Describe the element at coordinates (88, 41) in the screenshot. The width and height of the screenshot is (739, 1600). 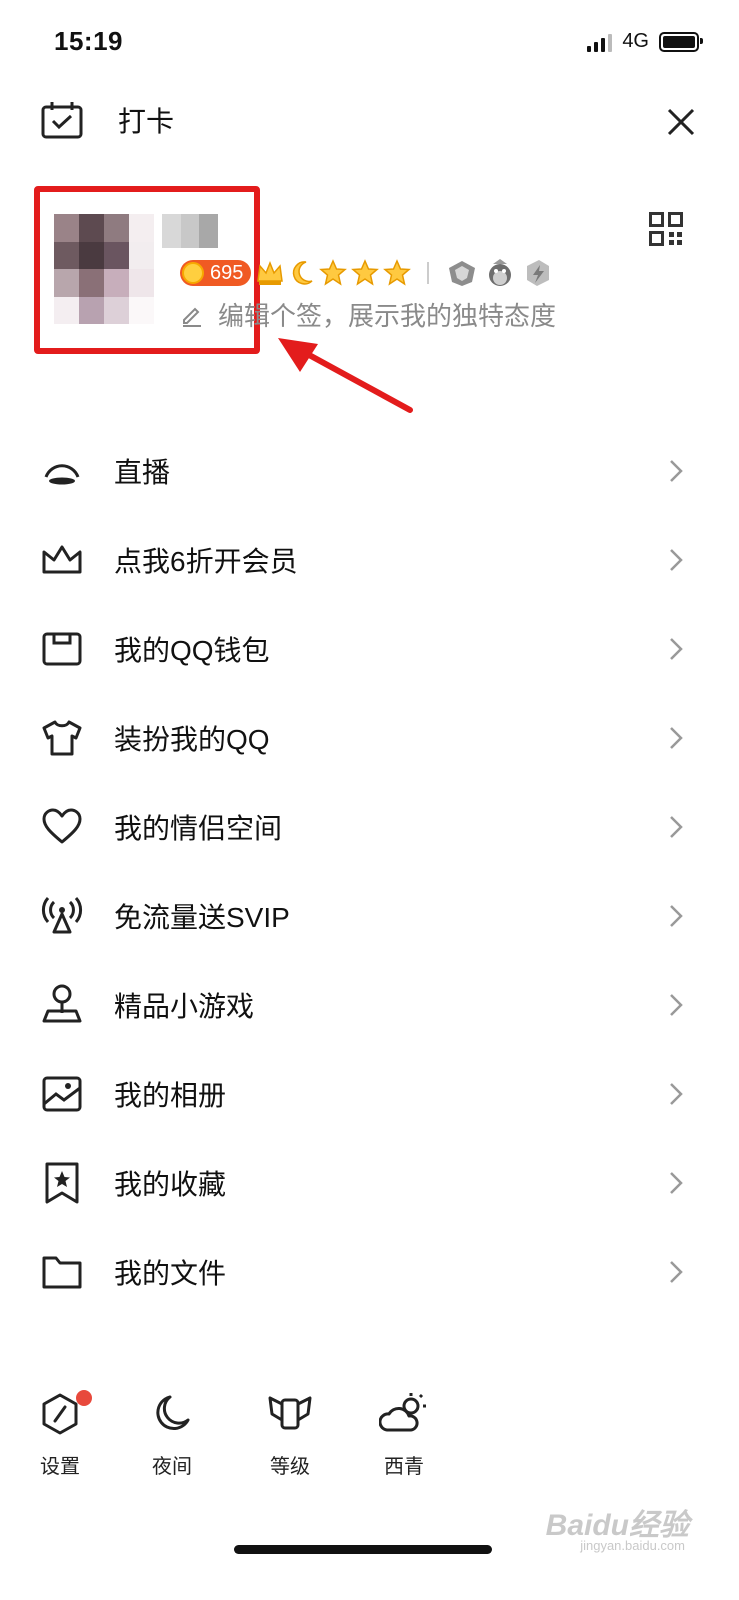
I see `status-time: 15:19` at that location.